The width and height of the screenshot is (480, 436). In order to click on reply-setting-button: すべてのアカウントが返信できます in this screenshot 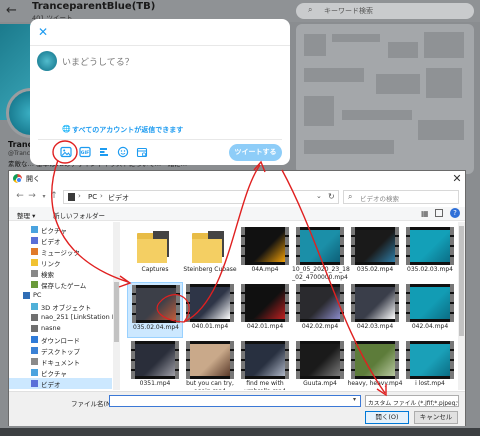, I will do `click(127, 130)`.